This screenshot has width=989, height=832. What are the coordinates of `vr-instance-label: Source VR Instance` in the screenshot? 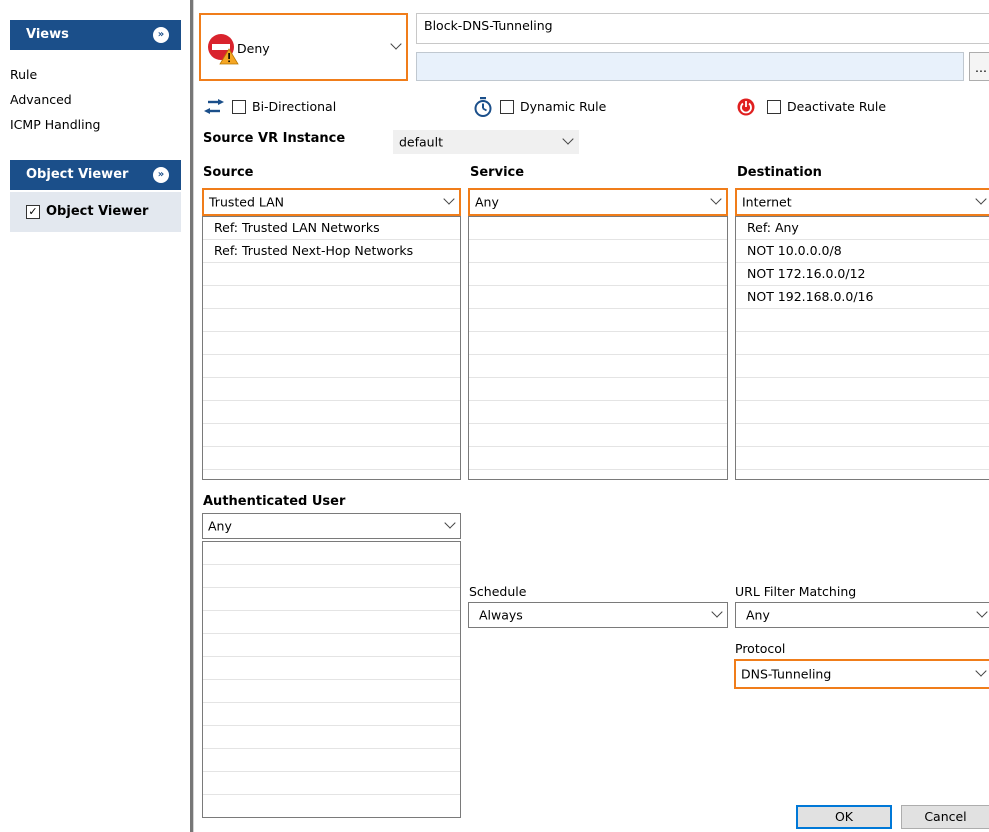 It's located at (274, 138).